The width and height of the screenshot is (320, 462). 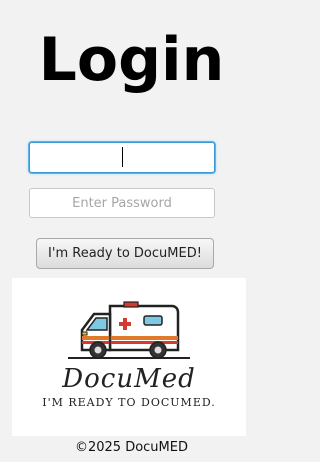 What do you see at coordinates (122, 203) in the screenshot?
I see `password-field` at bounding box center [122, 203].